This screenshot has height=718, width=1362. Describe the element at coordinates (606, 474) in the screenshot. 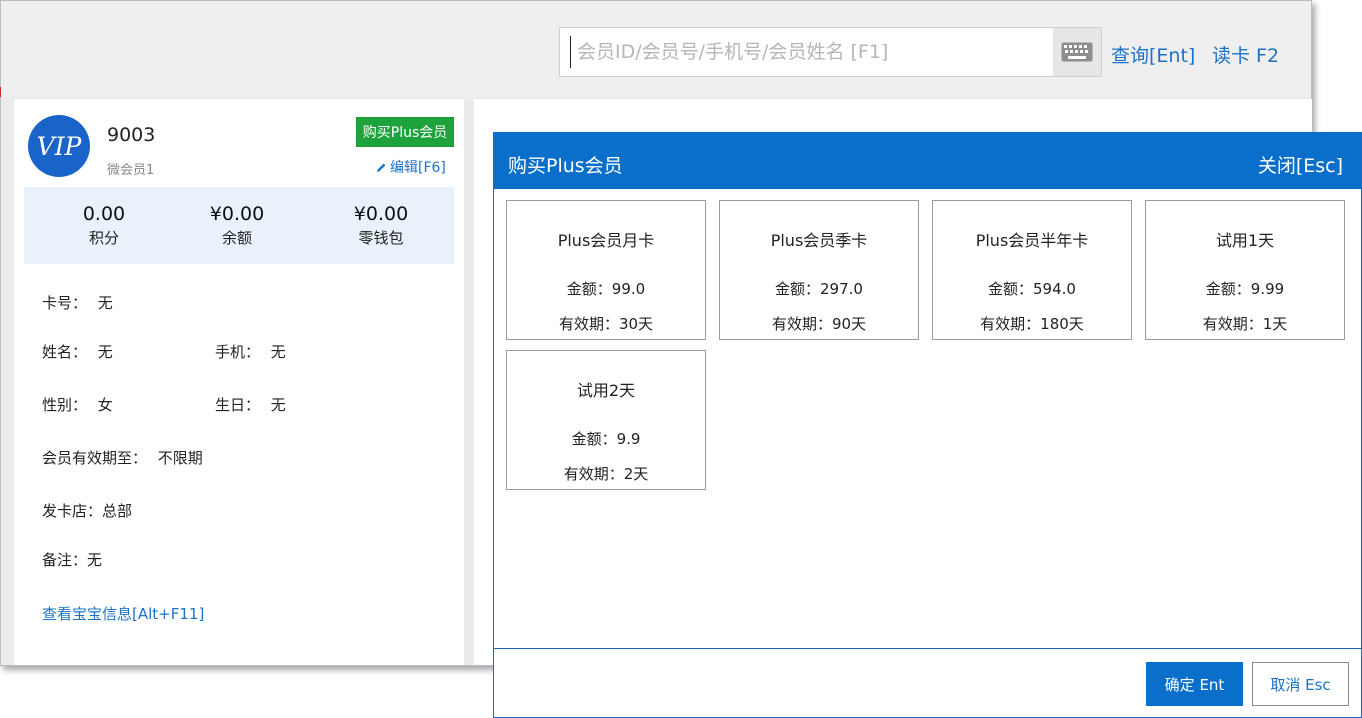

I see `plan-validity: 有效期：2天` at that location.